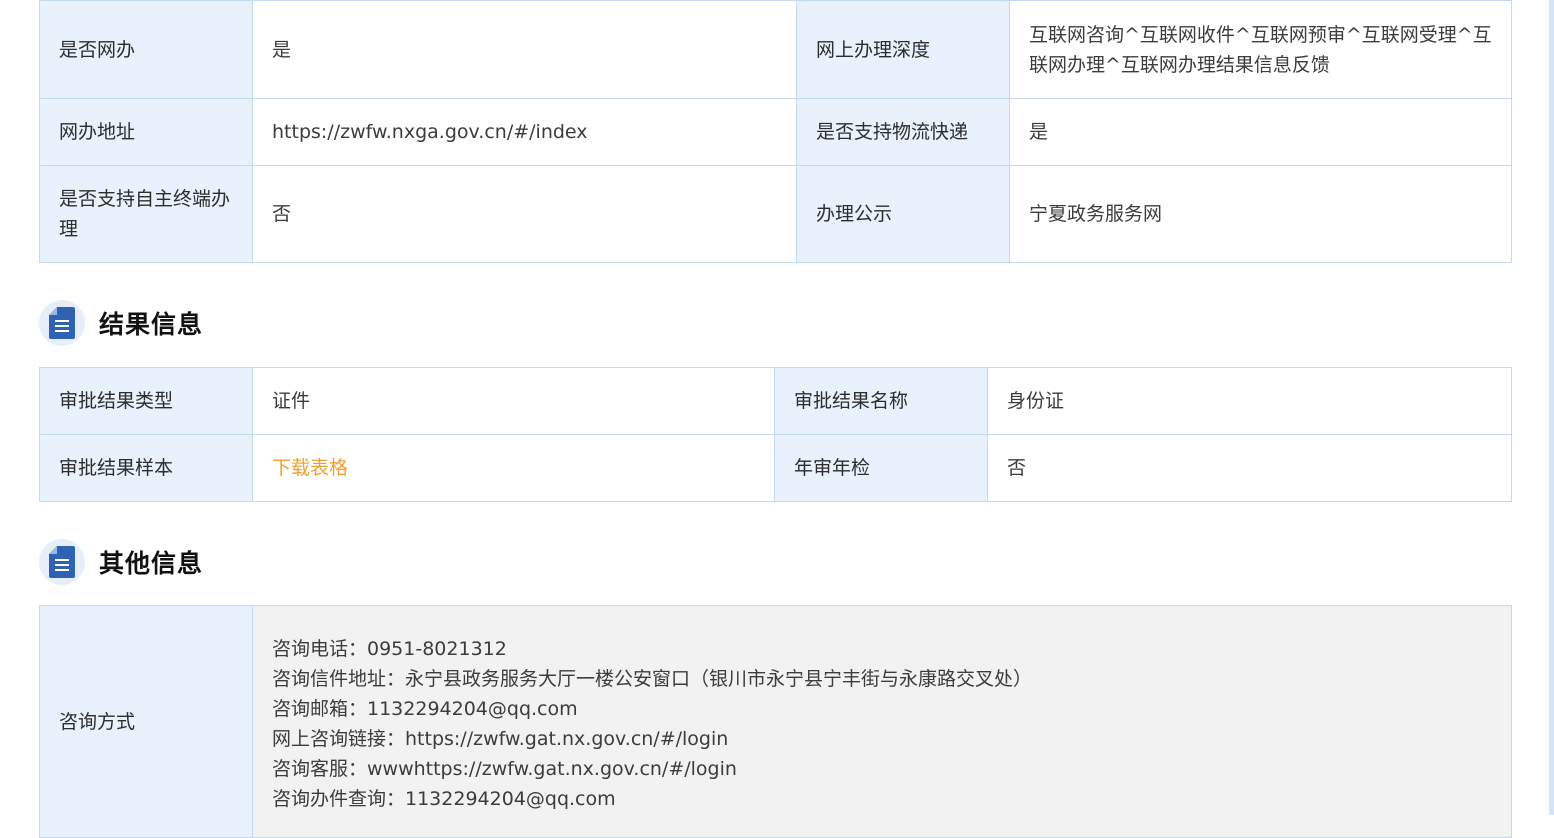 This screenshot has width=1554, height=838. I want to click on value-annual-review: 否, so click(1249, 468).